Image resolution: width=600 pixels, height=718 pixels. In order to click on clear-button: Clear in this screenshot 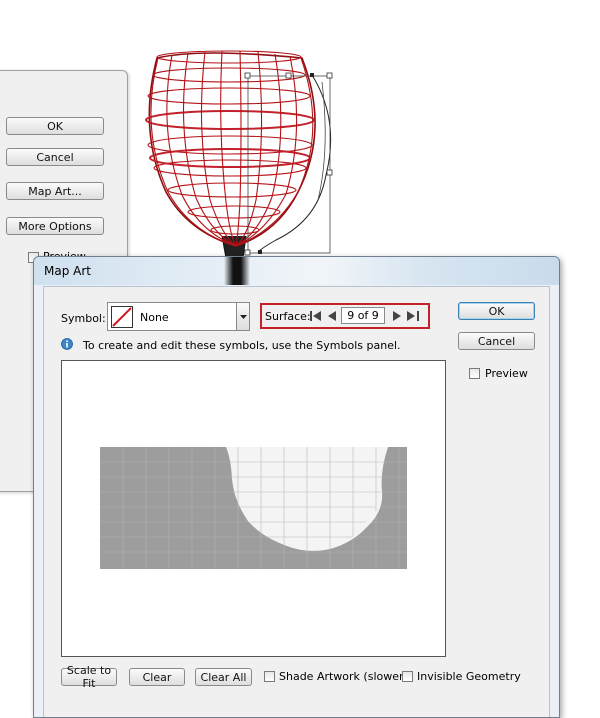, I will do `click(157, 677)`.